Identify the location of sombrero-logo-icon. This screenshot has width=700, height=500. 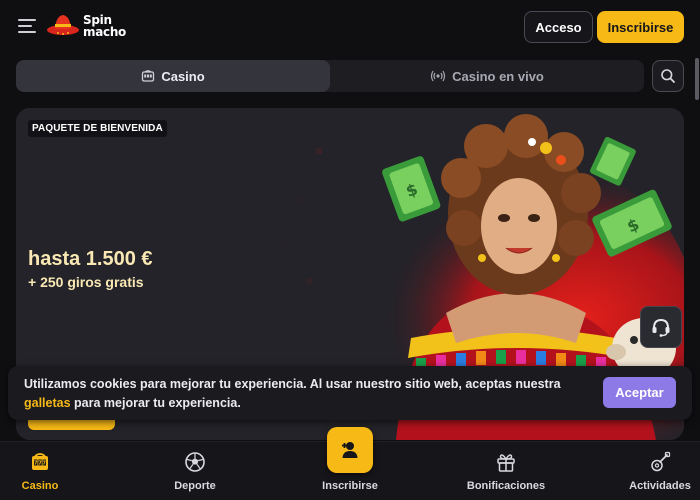
(63, 25).